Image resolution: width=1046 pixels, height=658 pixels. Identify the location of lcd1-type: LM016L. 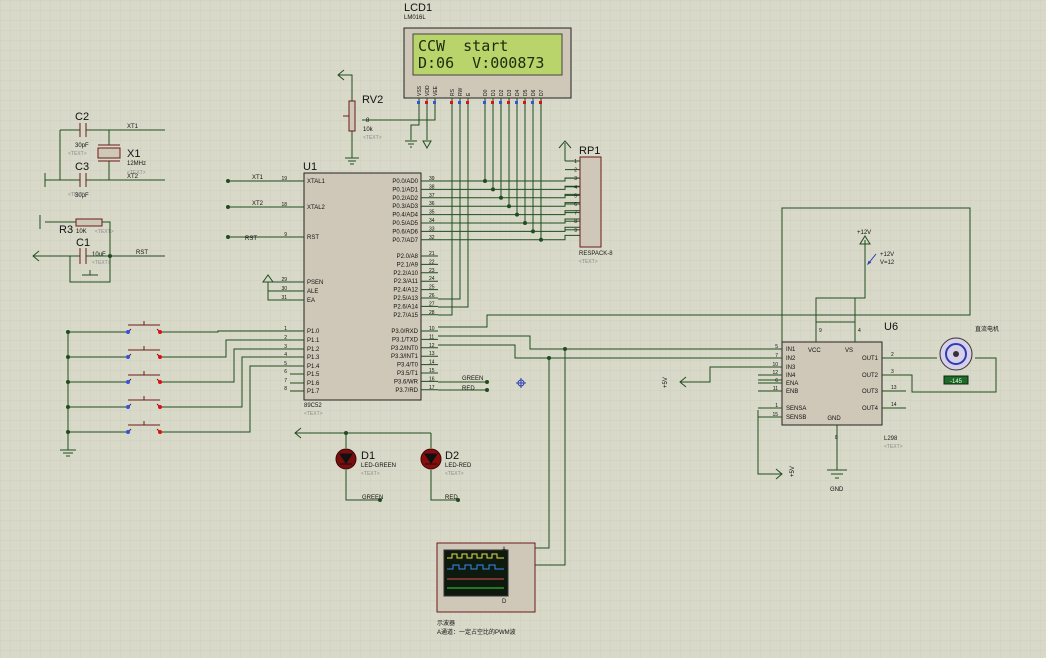
(415, 18).